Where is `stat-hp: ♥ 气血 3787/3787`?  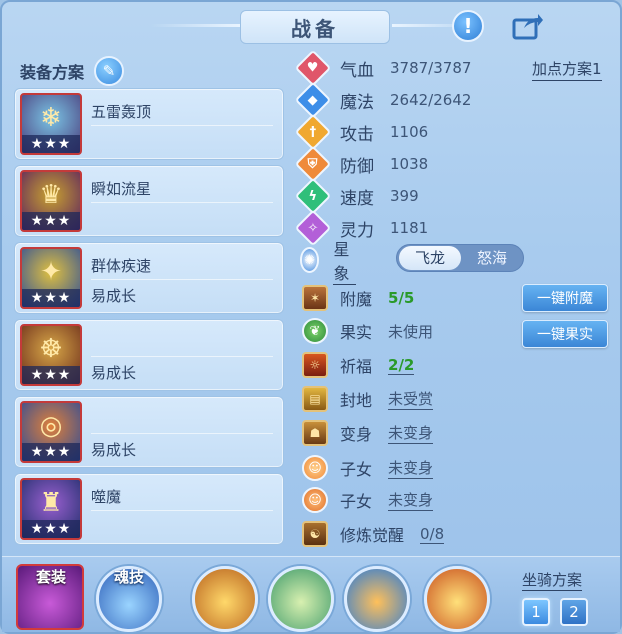 stat-hp: ♥ 气血 3787/3787 is located at coordinates (383, 68).